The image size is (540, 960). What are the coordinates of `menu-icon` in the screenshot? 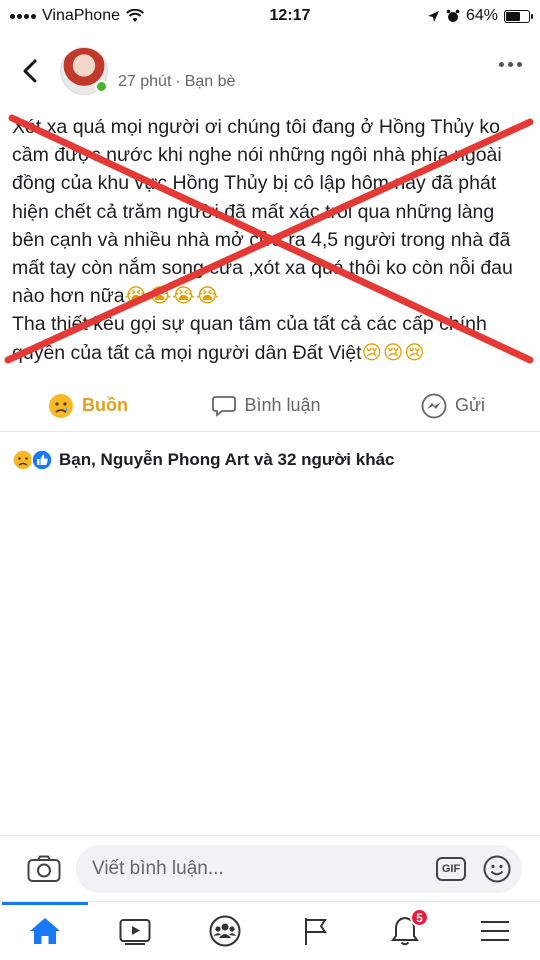 It's located at (495, 931).